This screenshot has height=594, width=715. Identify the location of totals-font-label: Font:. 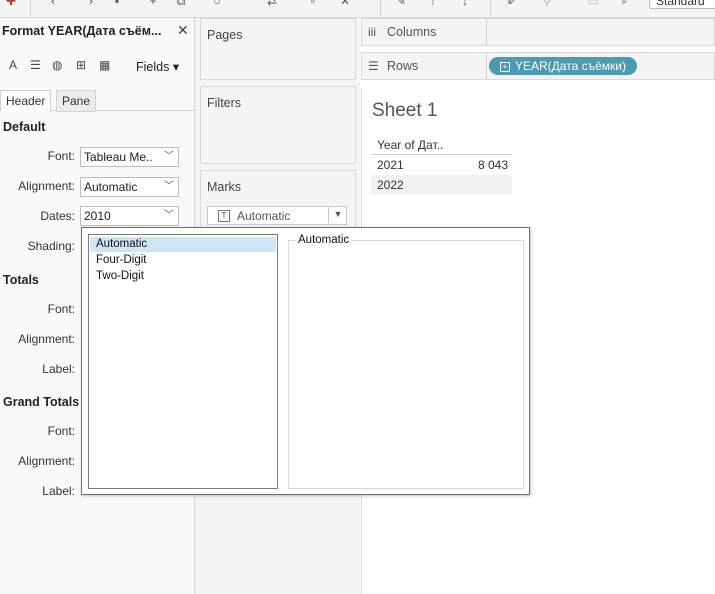
(61, 309).